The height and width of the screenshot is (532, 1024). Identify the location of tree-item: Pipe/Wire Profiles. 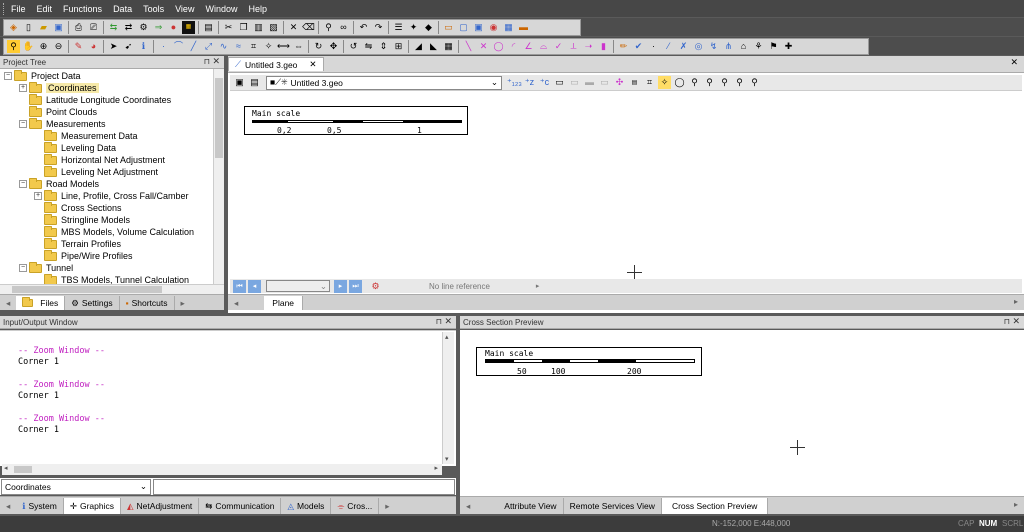
(83, 255).